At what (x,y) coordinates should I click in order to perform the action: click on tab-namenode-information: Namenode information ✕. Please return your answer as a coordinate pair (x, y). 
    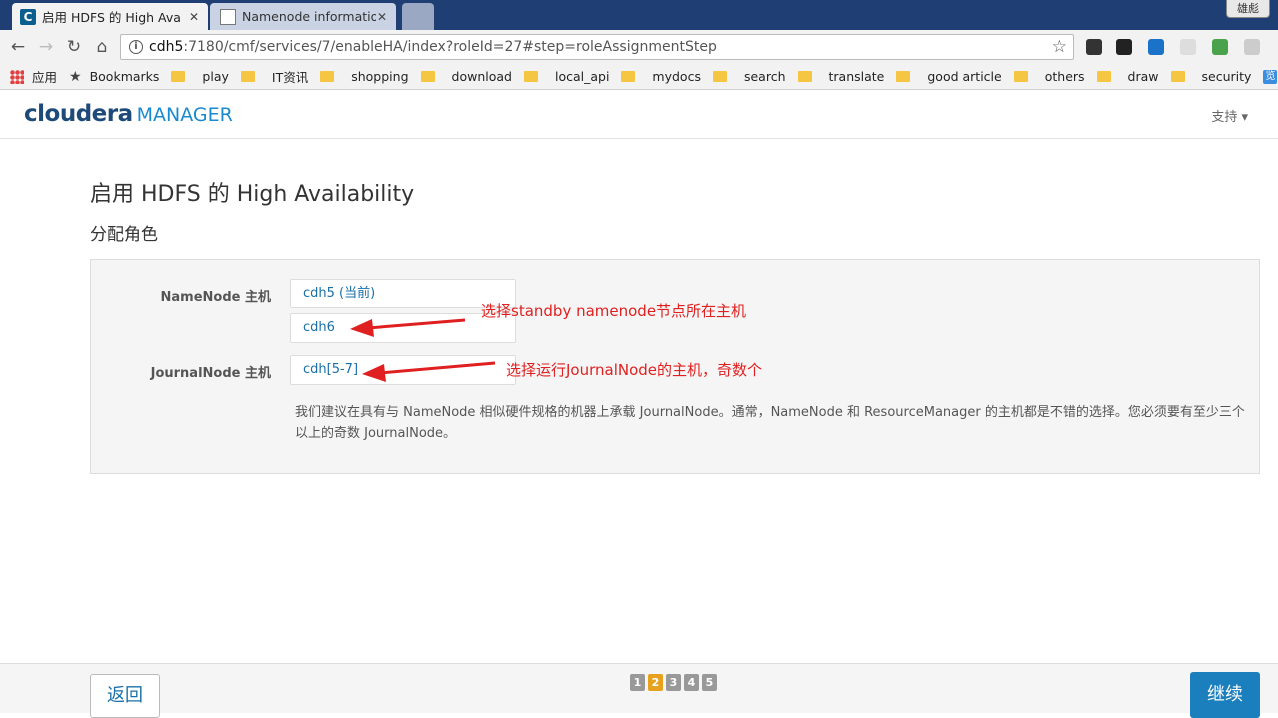
    Looking at the image, I should click on (303, 16).